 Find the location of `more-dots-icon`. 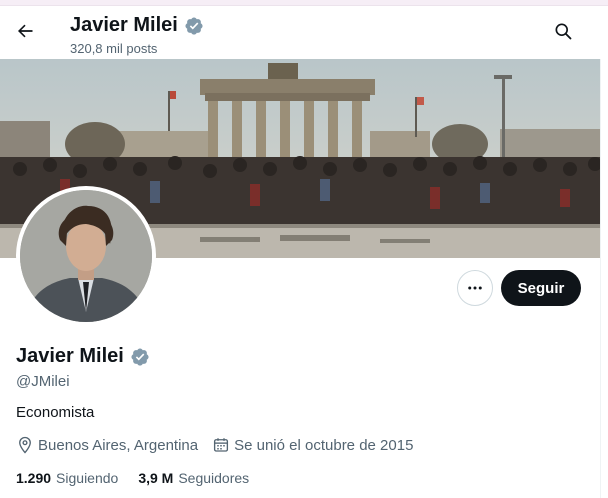

more-dots-icon is located at coordinates (475, 288).